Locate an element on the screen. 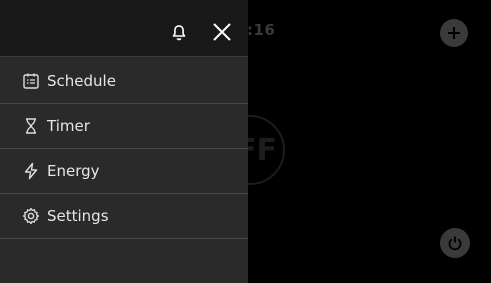 Image resolution: width=491 pixels, height=283 pixels. drawer-header is located at coordinates (124, 28).